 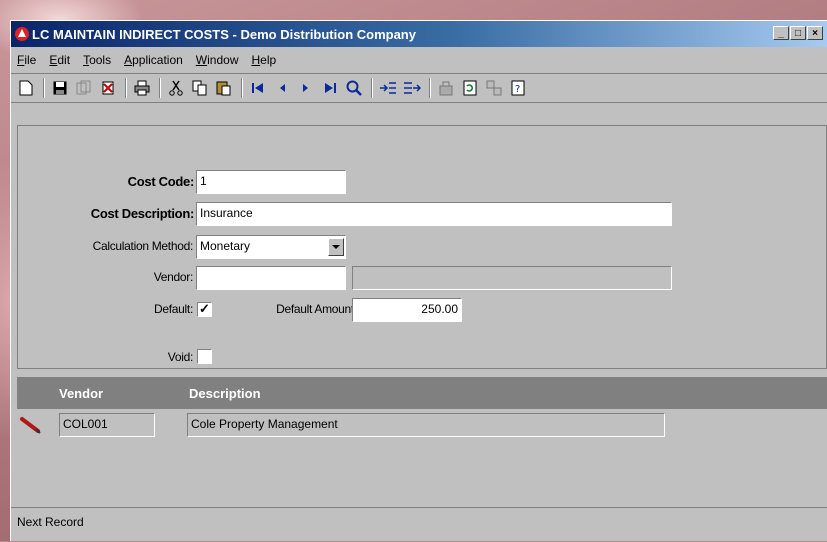 What do you see at coordinates (173, 309) in the screenshot?
I see `default-label: Default:` at bounding box center [173, 309].